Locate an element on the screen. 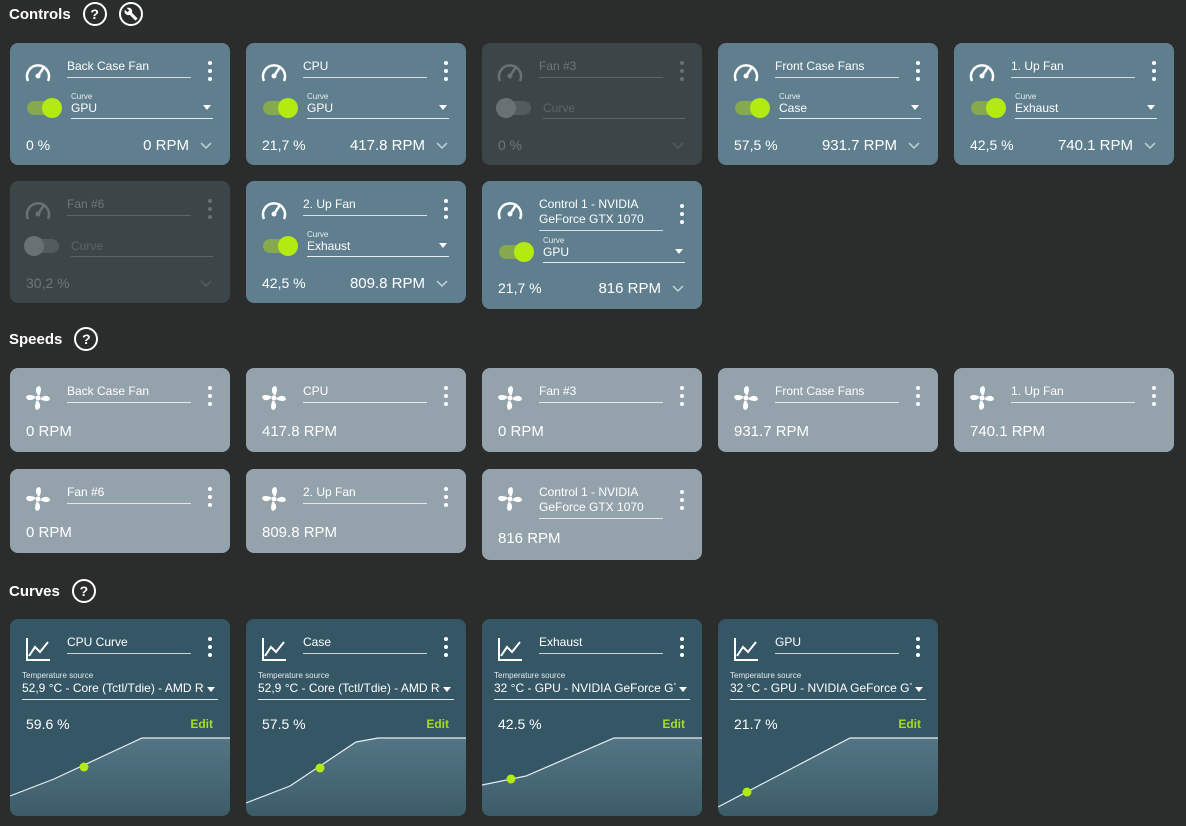 The height and width of the screenshot is (826, 1186). control-name: CPU is located at coordinates (365, 68).